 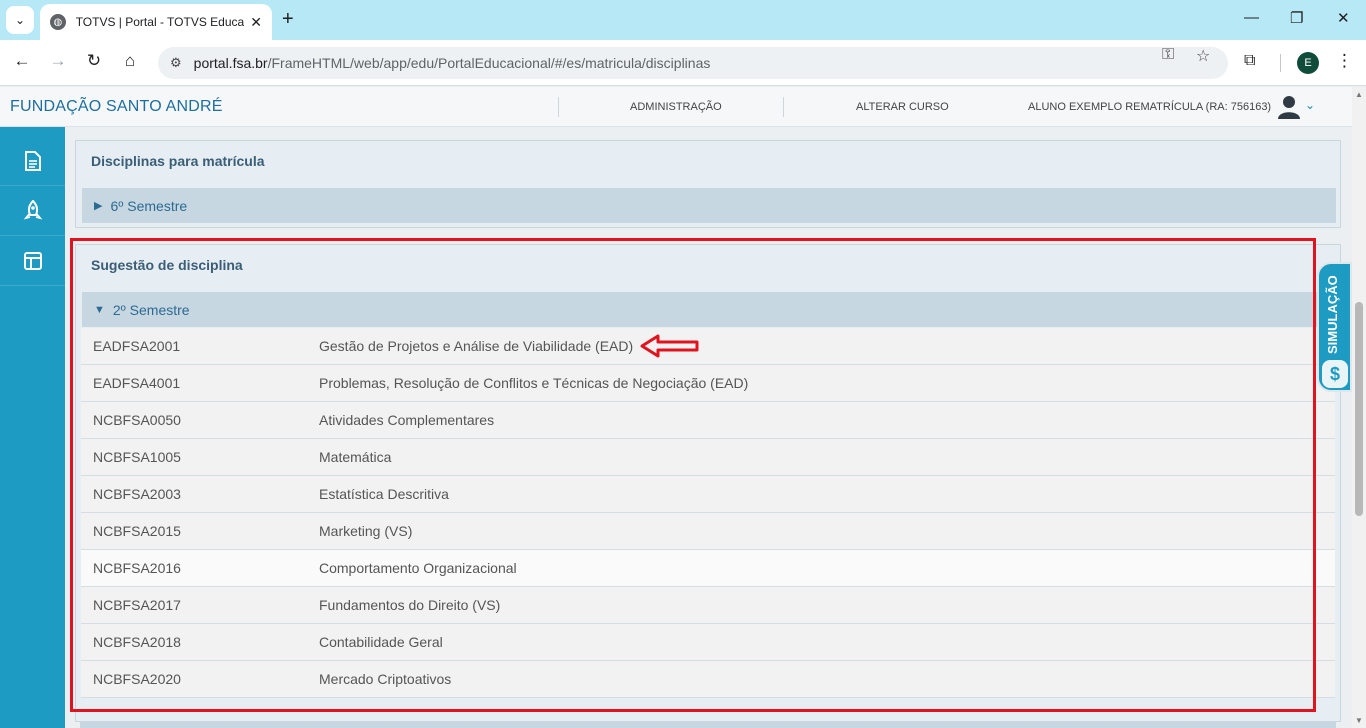 I want to click on enrollment-panel: Disciplinas para matrícula ▶ 6º Semestre, so click(x=708, y=184).